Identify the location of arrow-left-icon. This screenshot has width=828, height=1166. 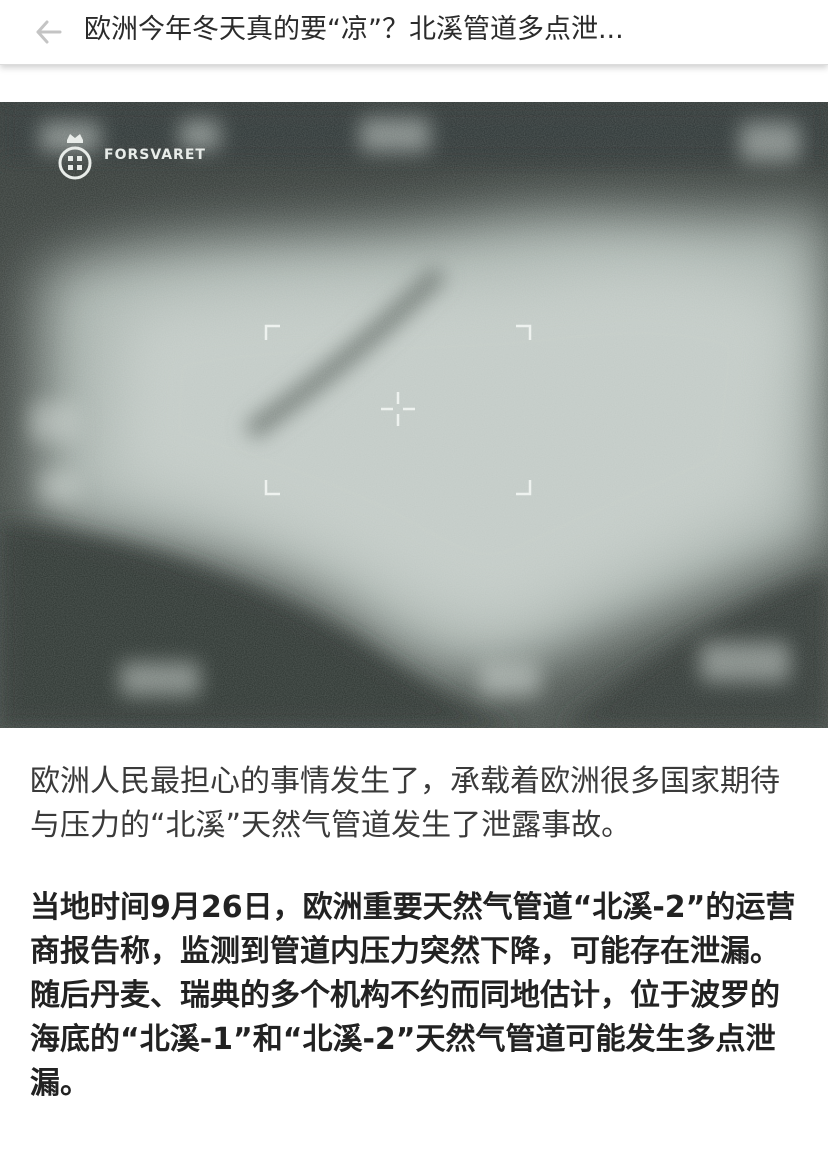
(49, 32).